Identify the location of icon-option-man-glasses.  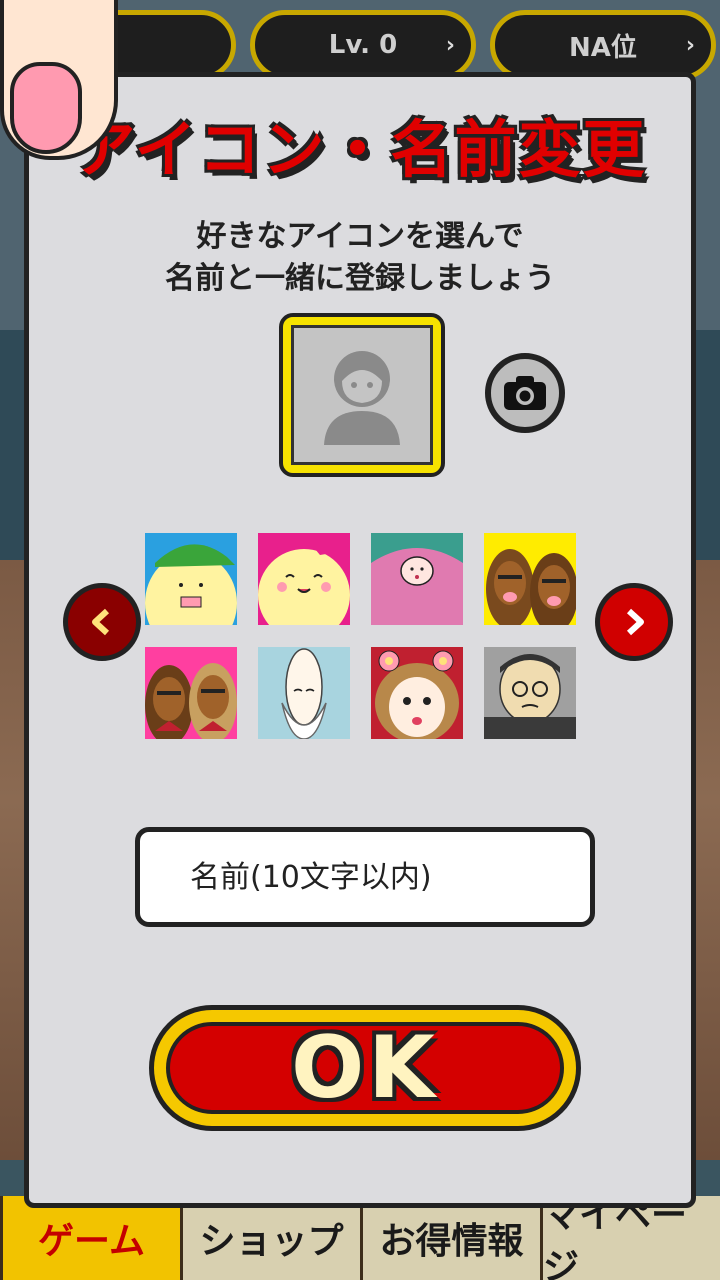
(530, 693).